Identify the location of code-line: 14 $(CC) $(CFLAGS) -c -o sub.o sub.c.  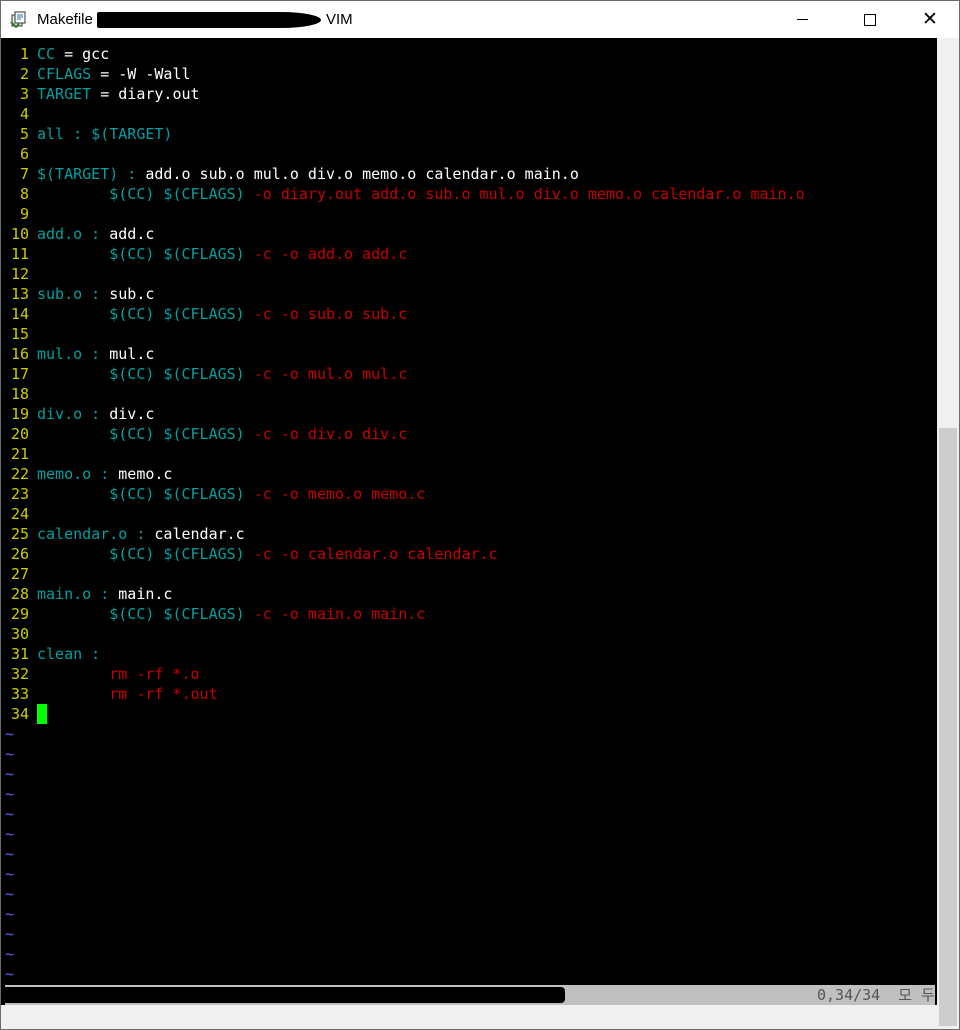
(204, 314).